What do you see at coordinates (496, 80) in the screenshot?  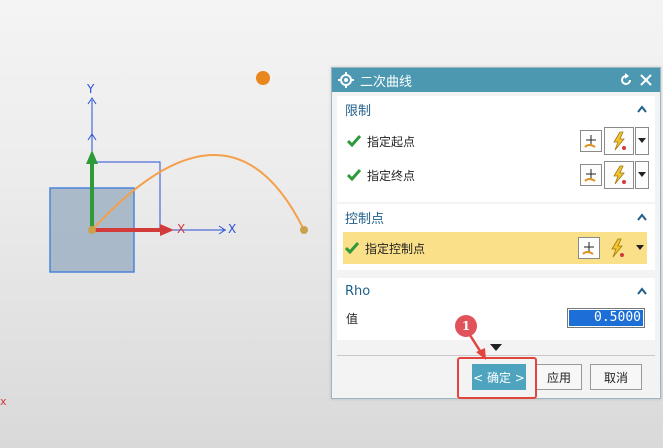 I see `dialog-title-bar: 二次曲线` at bounding box center [496, 80].